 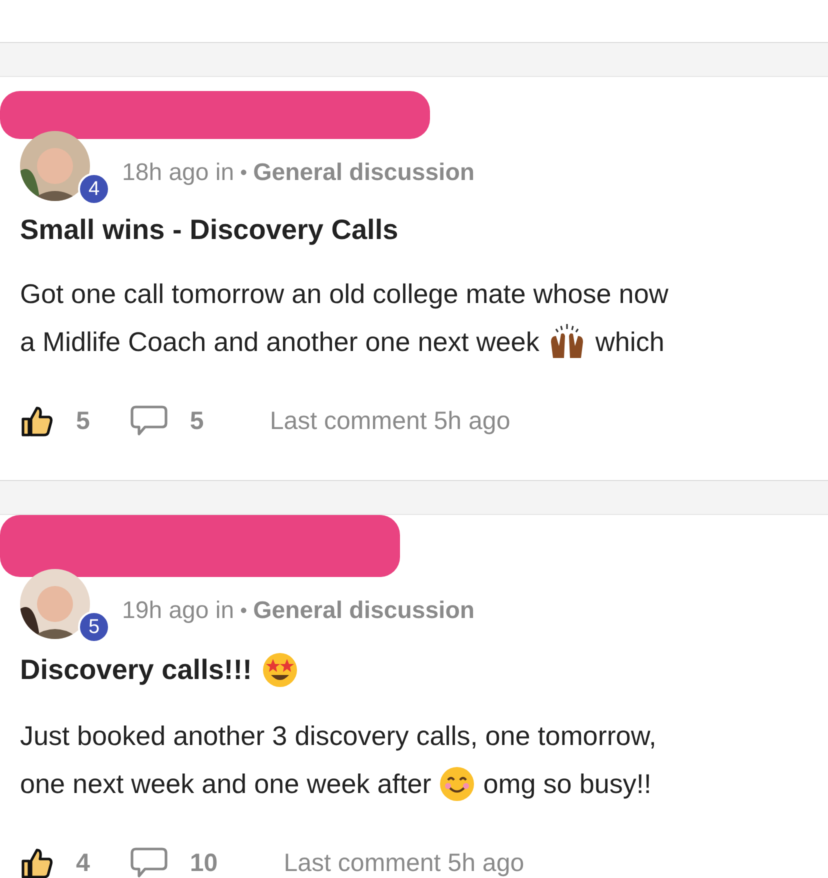 I want to click on post-text: Got one call tomorrow an old college mate whose now, so click(x=344, y=294).